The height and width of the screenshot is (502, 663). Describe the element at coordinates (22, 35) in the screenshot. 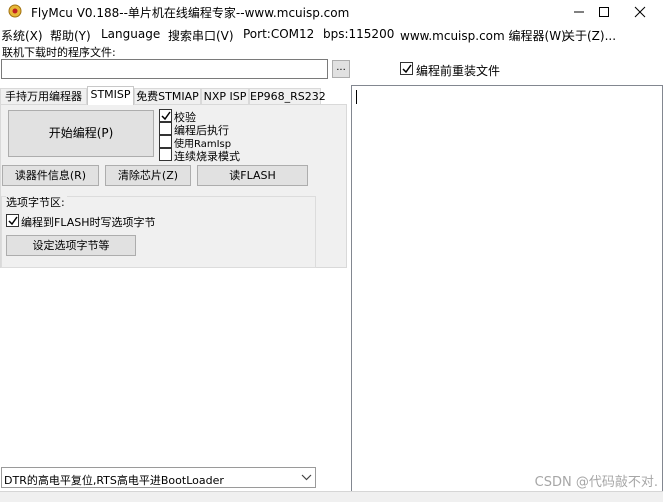

I see `menu-system: 系统(X)` at that location.